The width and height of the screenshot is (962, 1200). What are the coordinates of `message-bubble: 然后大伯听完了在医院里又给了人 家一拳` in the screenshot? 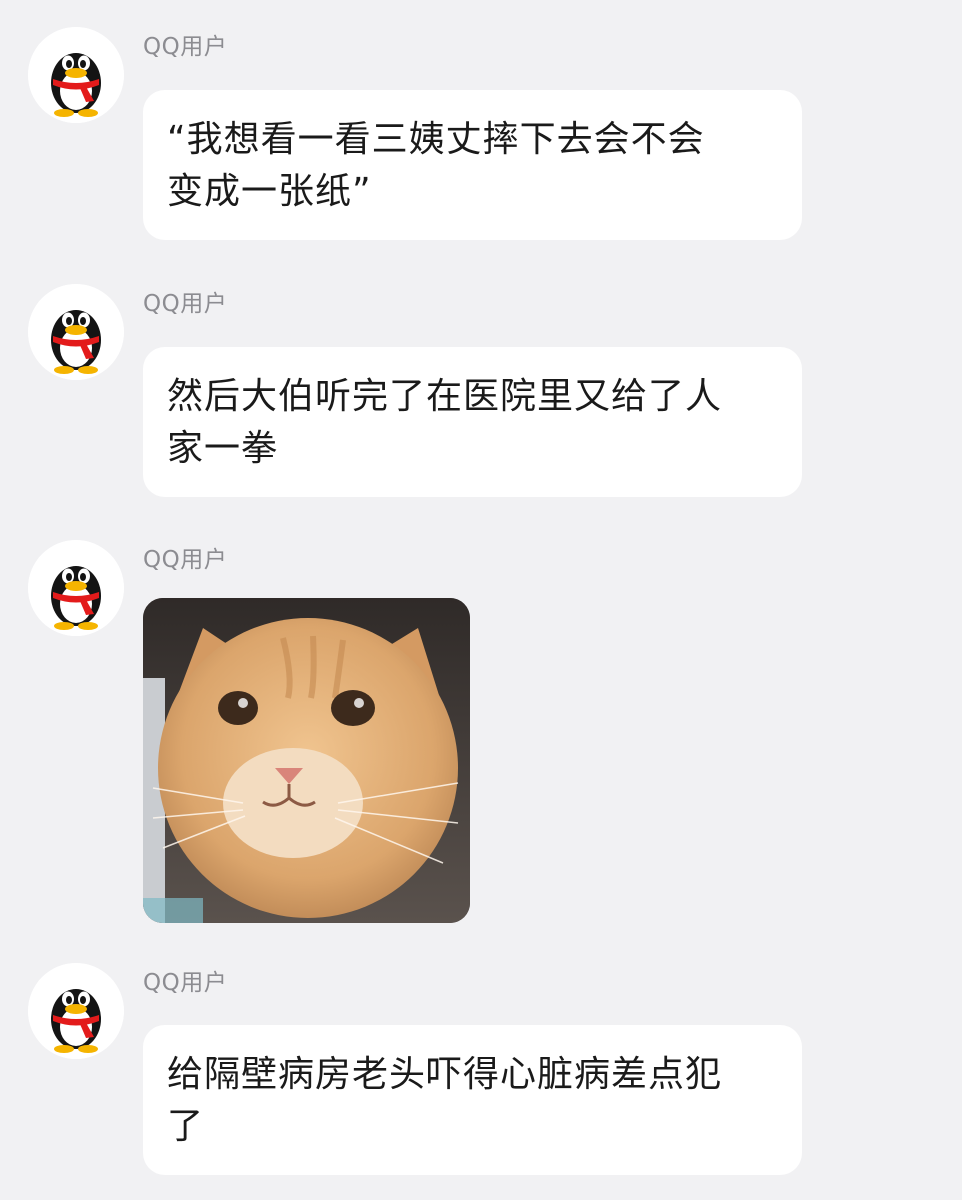 It's located at (472, 422).